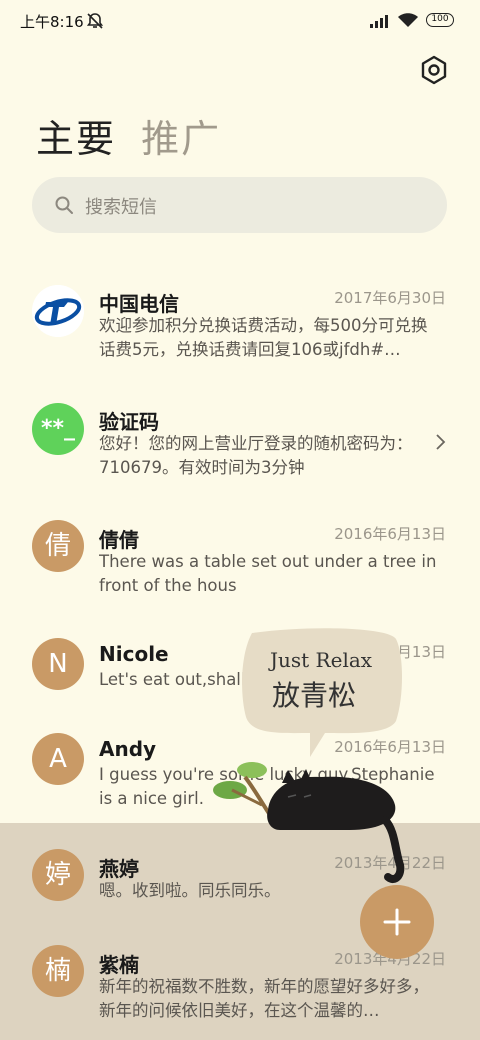 This screenshot has width=480, height=1040. What do you see at coordinates (314, 695) in the screenshot?
I see `sticker-caption-chinese: 放青松` at bounding box center [314, 695].